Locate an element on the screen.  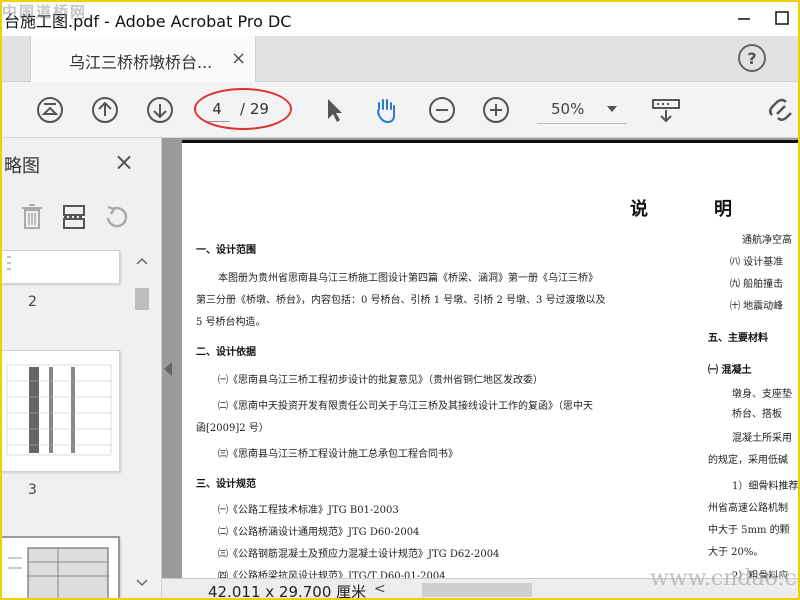
red-highlight-ellipse is located at coordinates (243, 109).